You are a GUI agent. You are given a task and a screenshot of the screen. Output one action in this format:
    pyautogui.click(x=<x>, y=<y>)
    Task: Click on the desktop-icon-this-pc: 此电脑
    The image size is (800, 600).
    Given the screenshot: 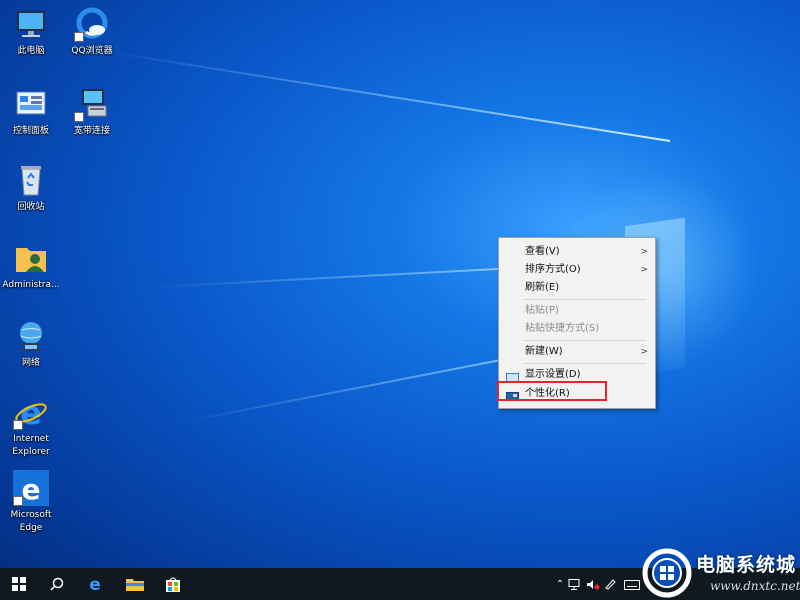 What is the action you would take?
    pyautogui.click(x=31, y=32)
    